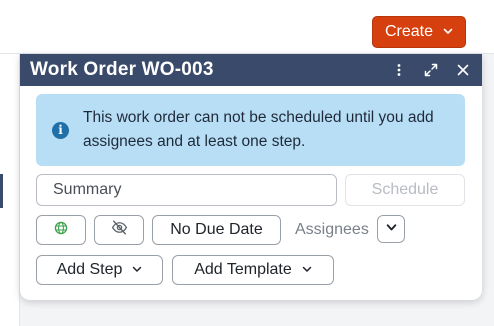 The image size is (494, 326). I want to click on due-date-label: No Due Date, so click(216, 229).